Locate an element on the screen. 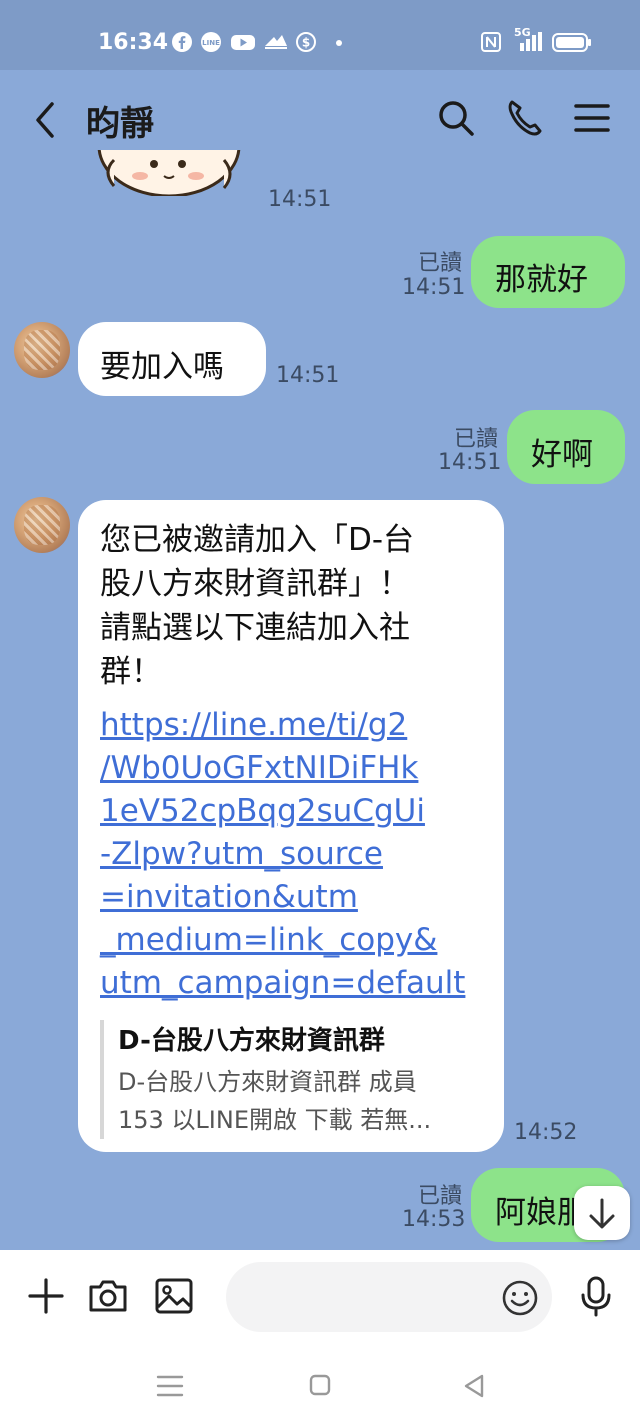 This screenshot has width=640, height=1422. message-text: 要加入嗎 is located at coordinates (162, 367).